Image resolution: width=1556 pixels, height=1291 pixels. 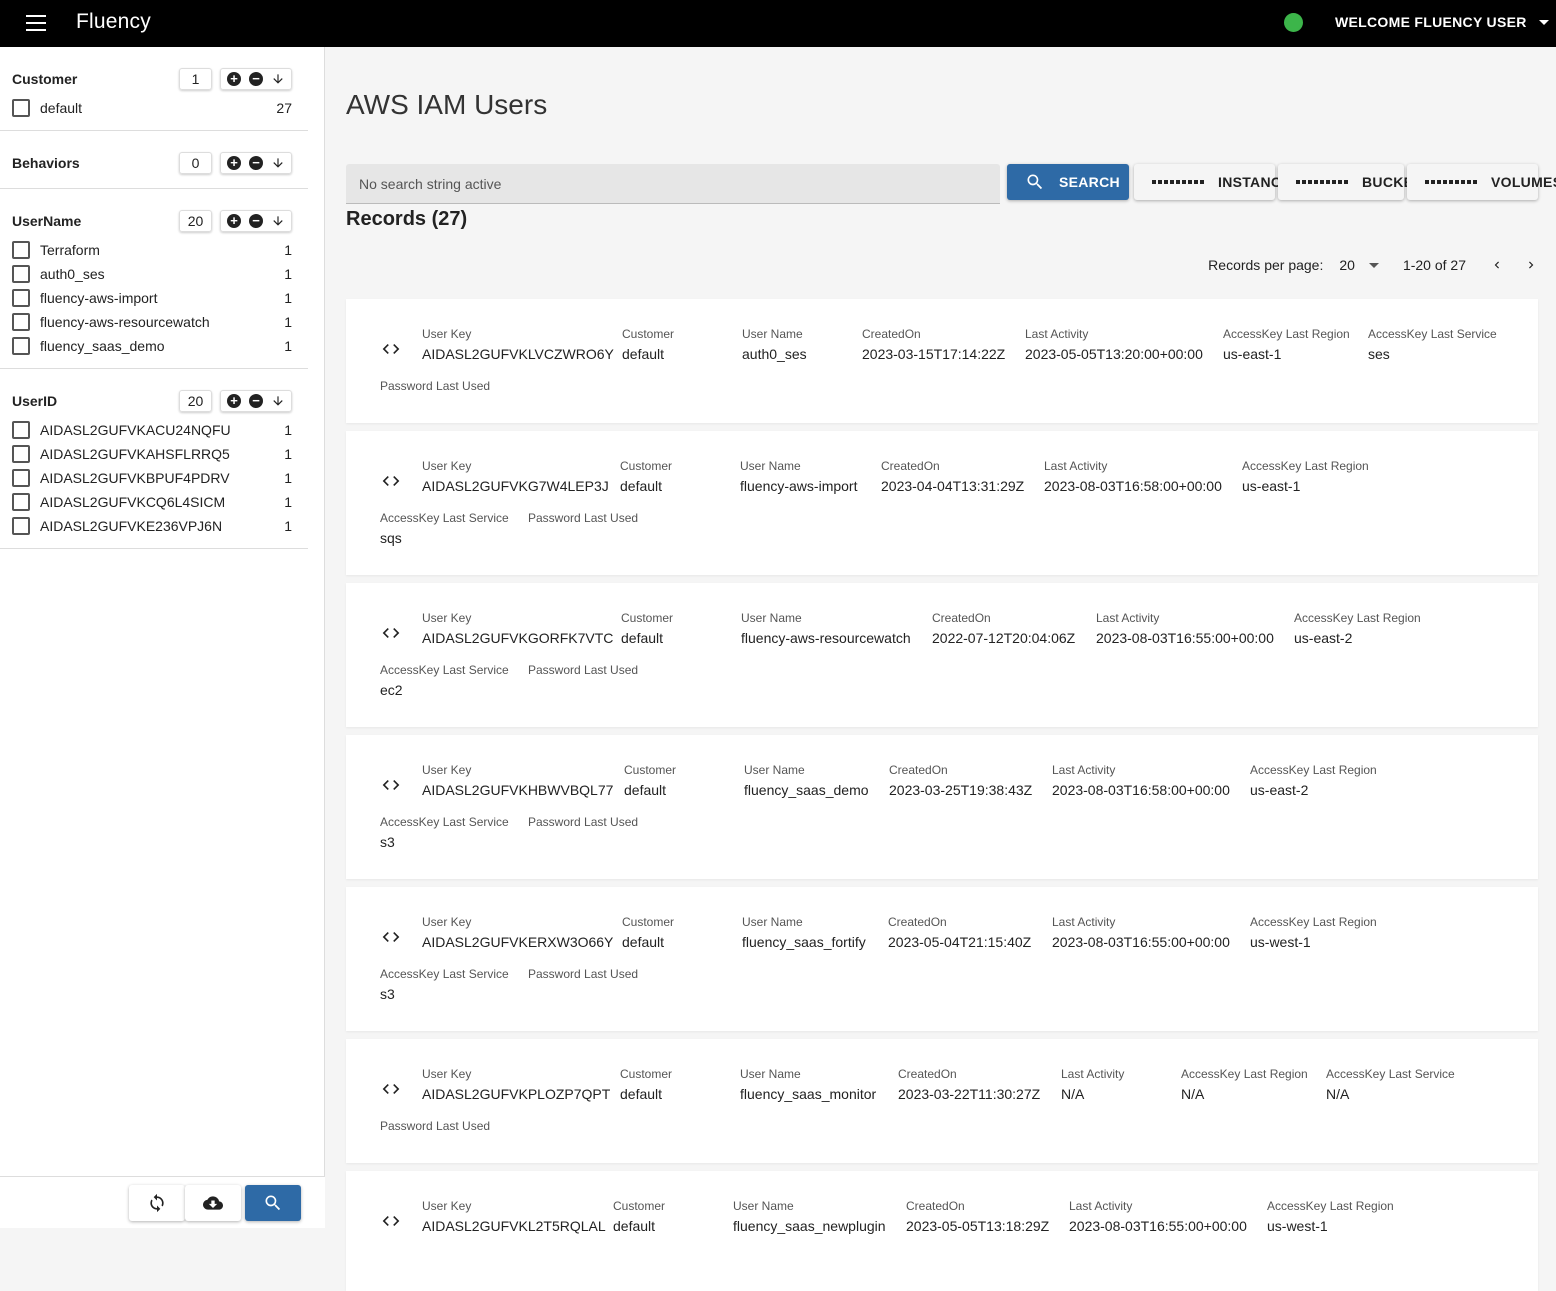 I want to click on field-password: Password Last Used, so click(x=583, y=976).